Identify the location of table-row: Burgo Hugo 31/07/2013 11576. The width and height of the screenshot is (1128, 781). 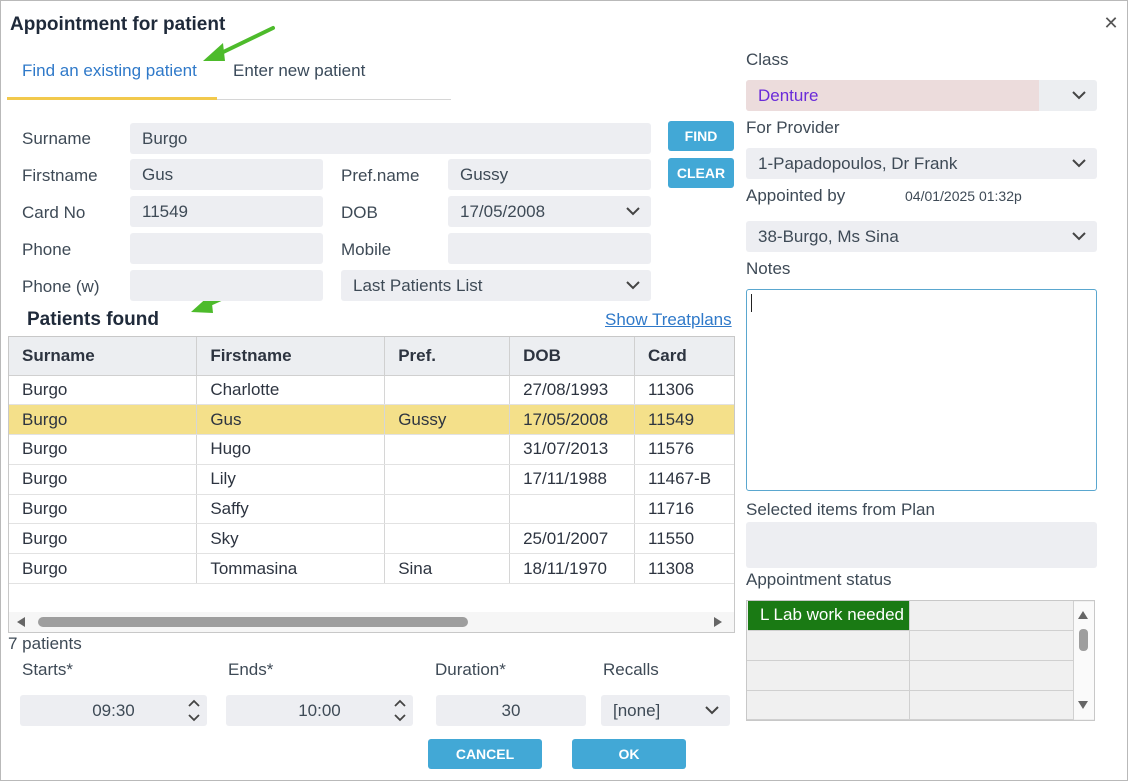
(371, 449).